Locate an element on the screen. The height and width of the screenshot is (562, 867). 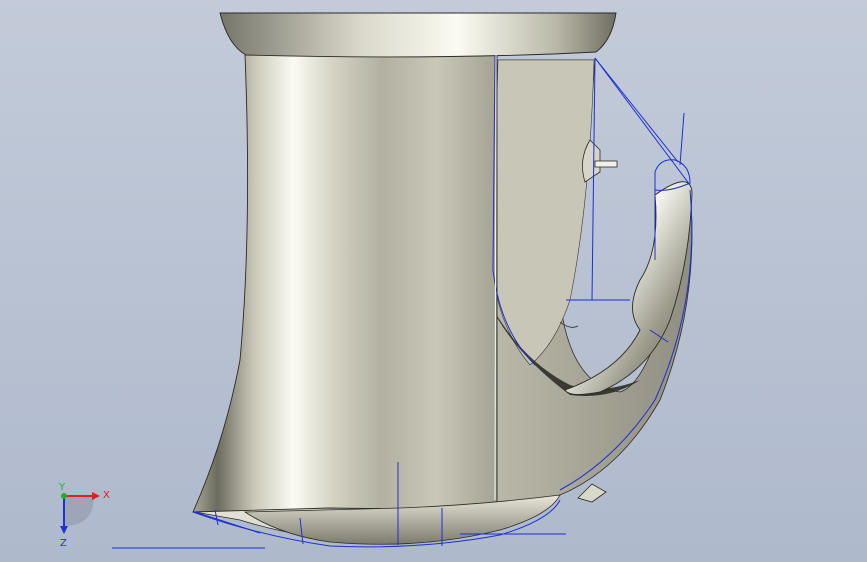
y-axis-label: Y is located at coordinates (62, 487).